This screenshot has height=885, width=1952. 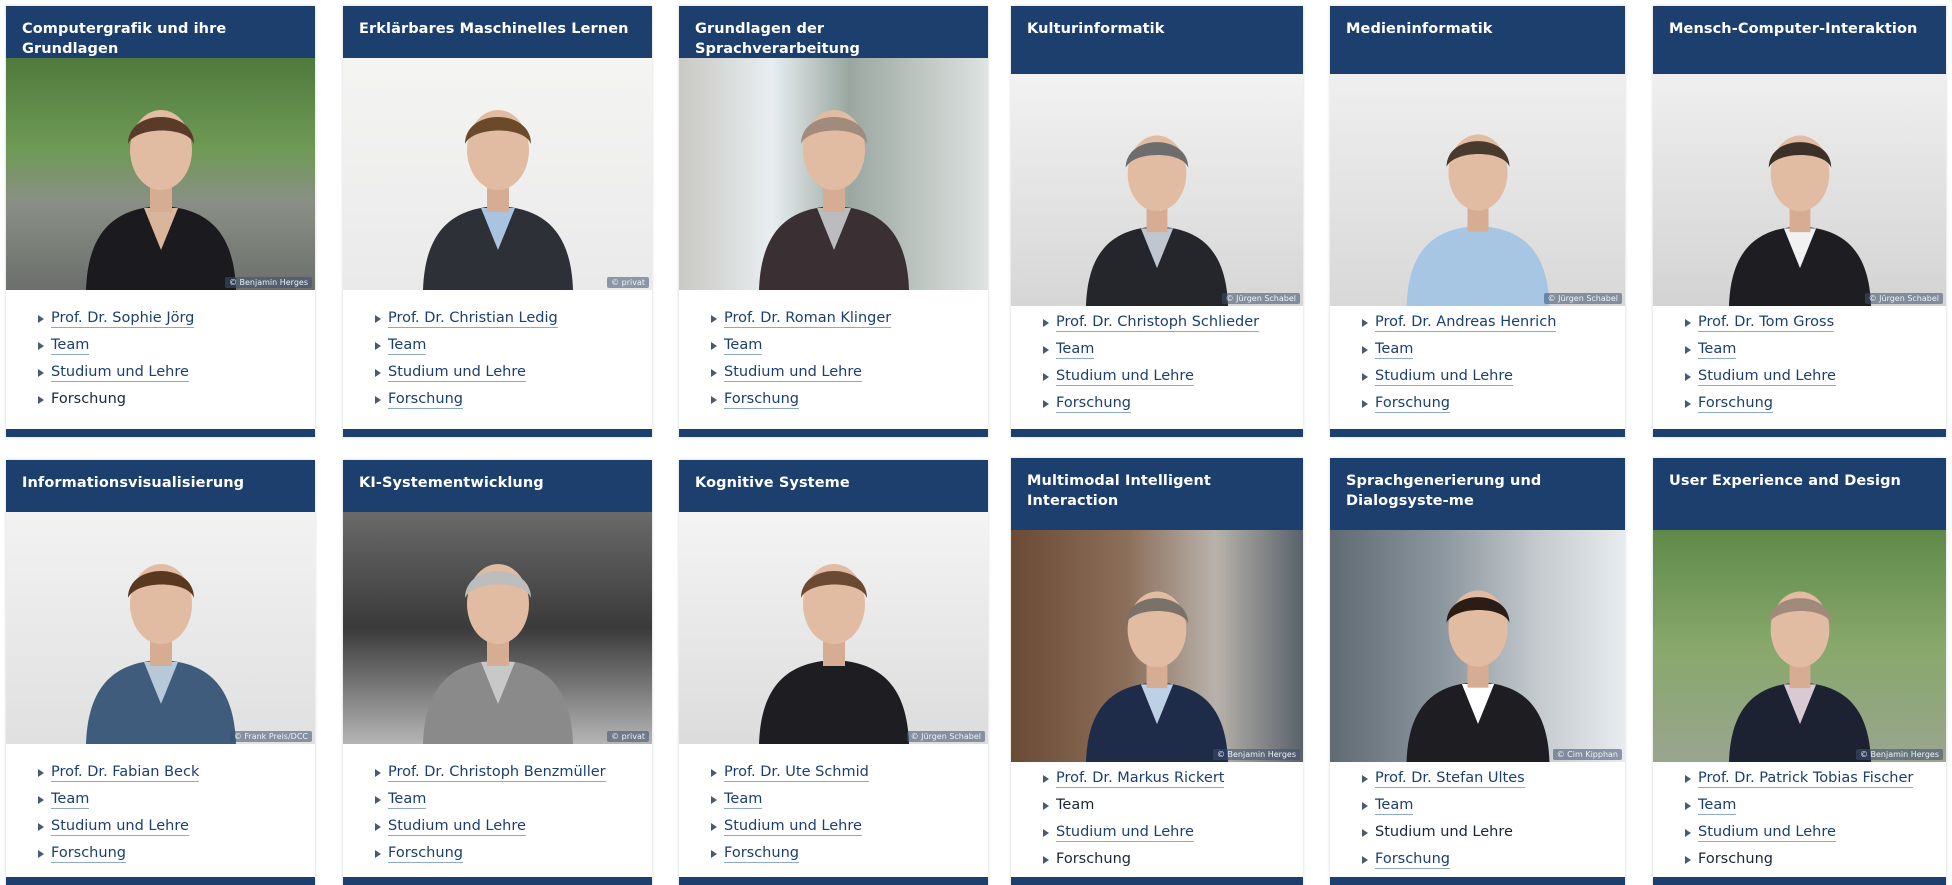 I want to click on professor-link: Prof. Dr. Roman Klinger, so click(x=808, y=319).